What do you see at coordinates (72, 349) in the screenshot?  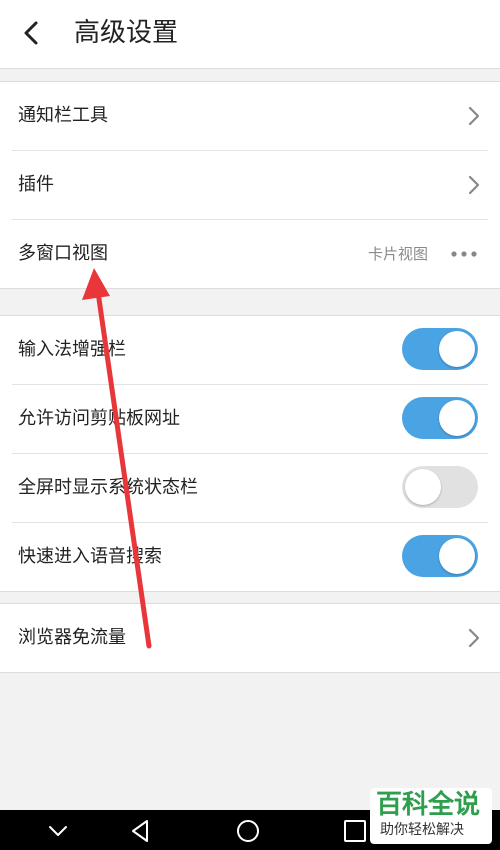 I see `settings-row-label: 输入法增强栏` at bounding box center [72, 349].